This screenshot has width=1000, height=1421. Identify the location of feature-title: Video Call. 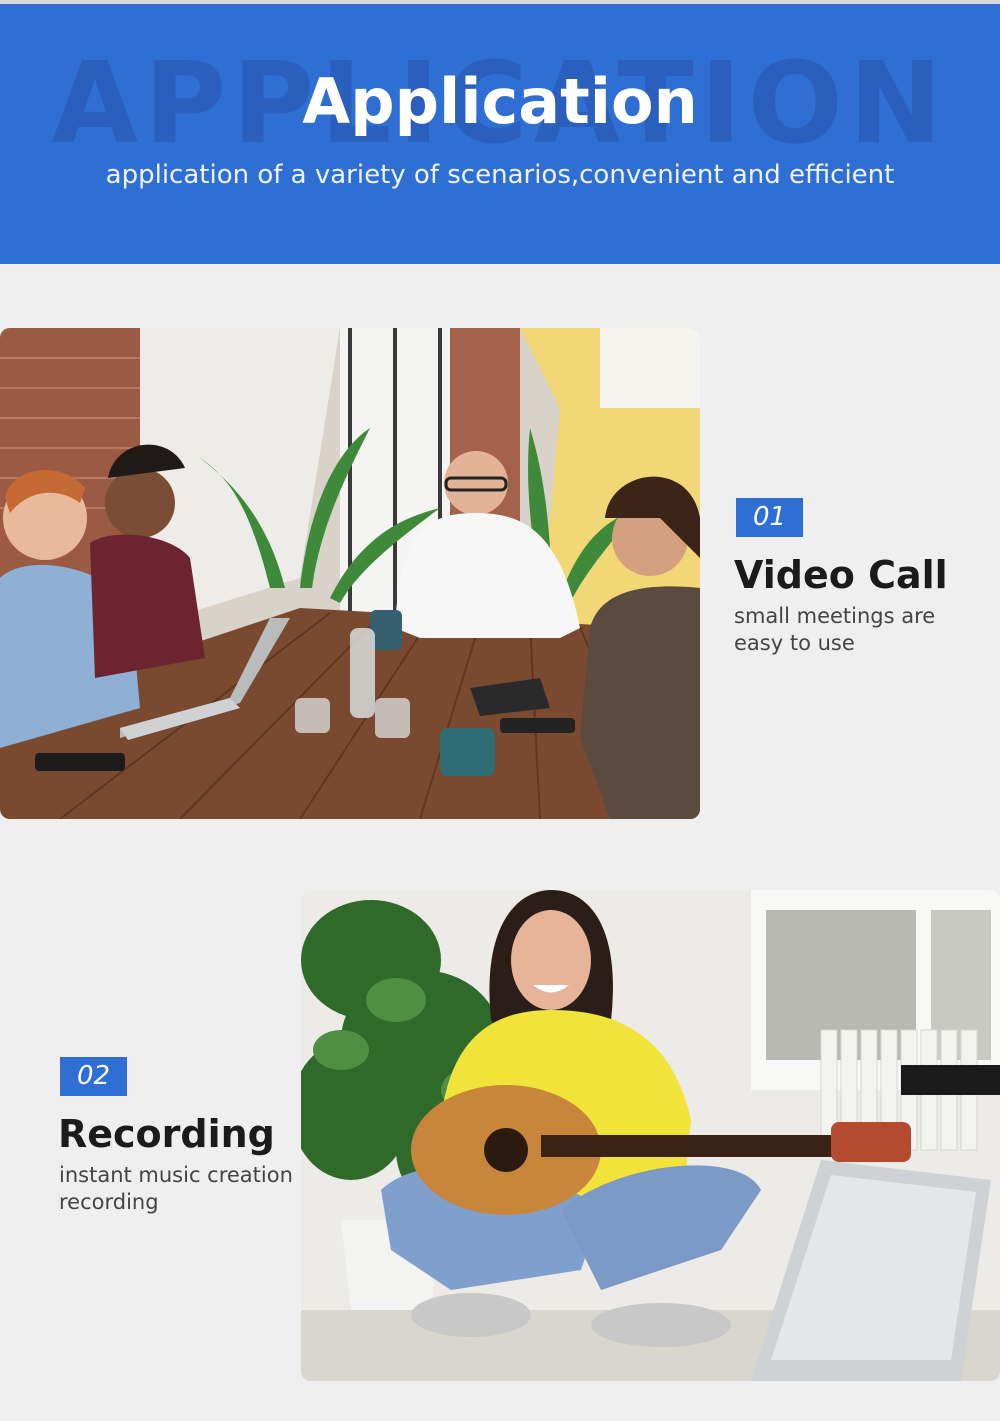
(841, 575).